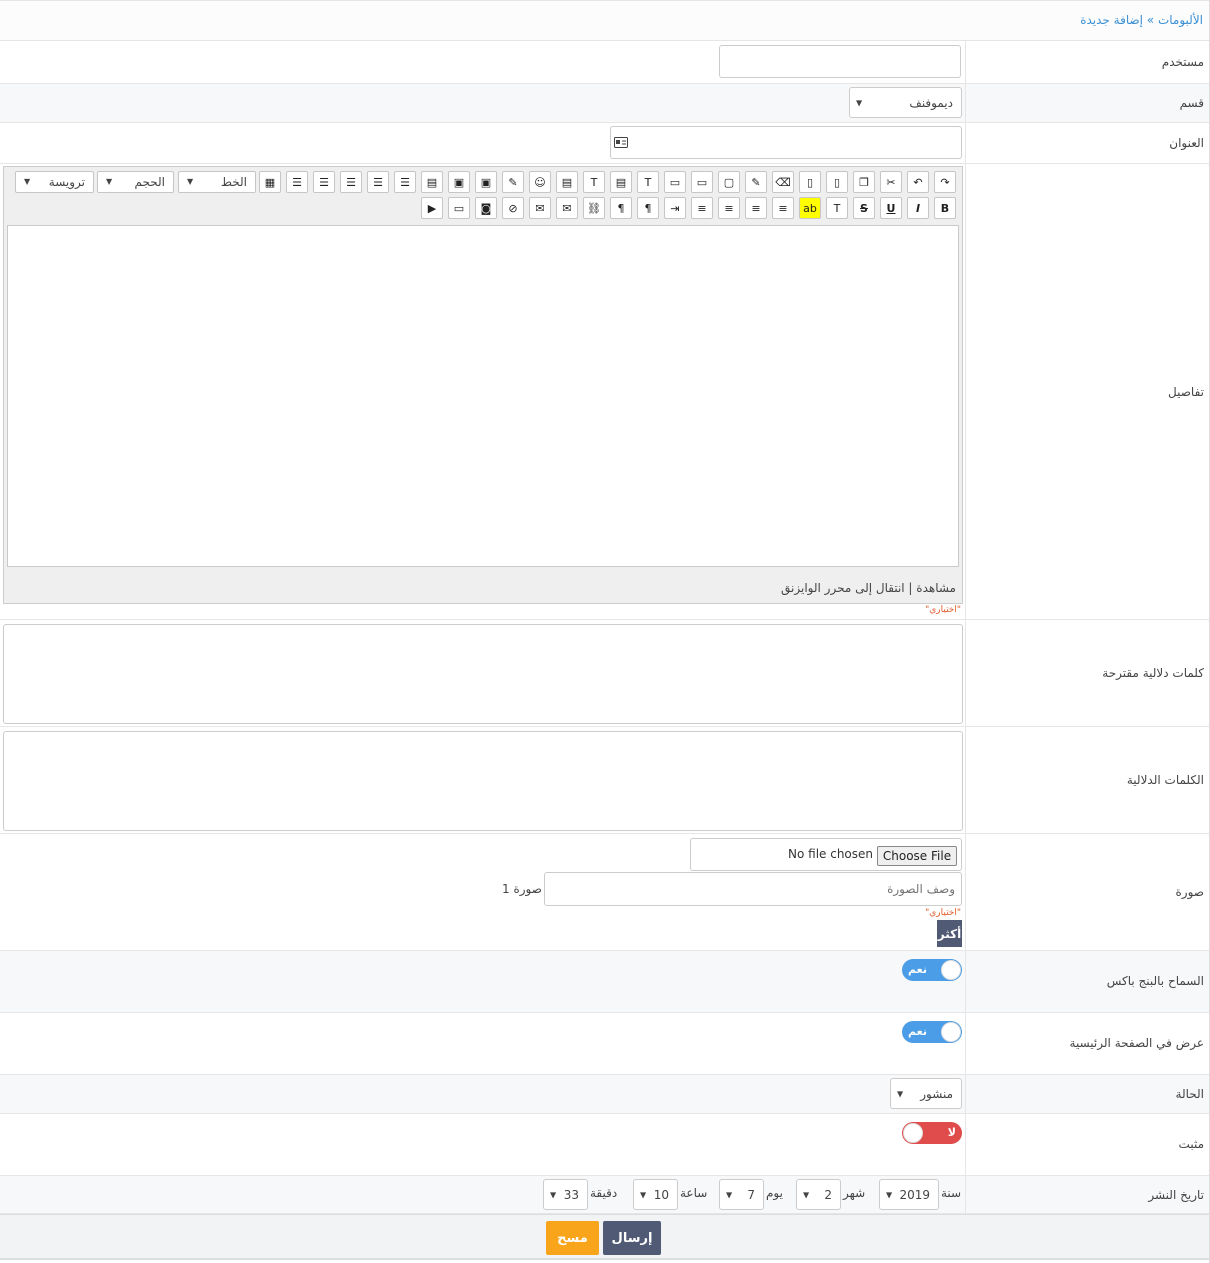 The width and height of the screenshot is (1210, 1263). Describe the element at coordinates (522, 889) in the screenshot. I see `image-index-label: صورة 1` at that location.